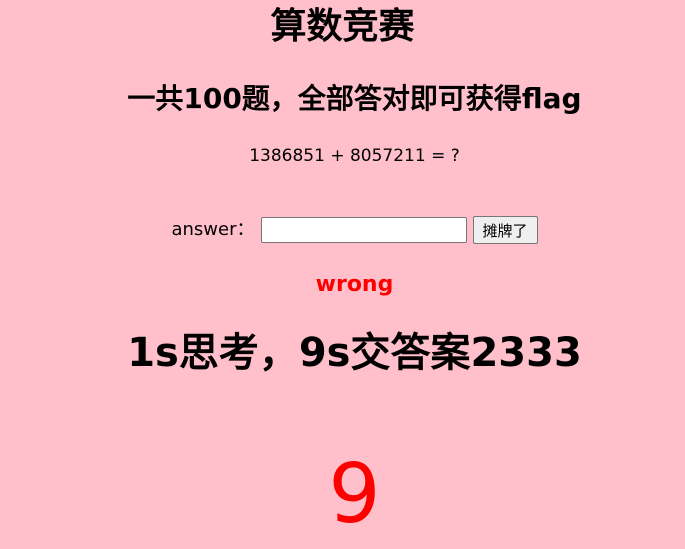 This screenshot has width=685, height=549. Describe the element at coordinates (354, 494) in the screenshot. I see `countdown-timer: 9` at that location.